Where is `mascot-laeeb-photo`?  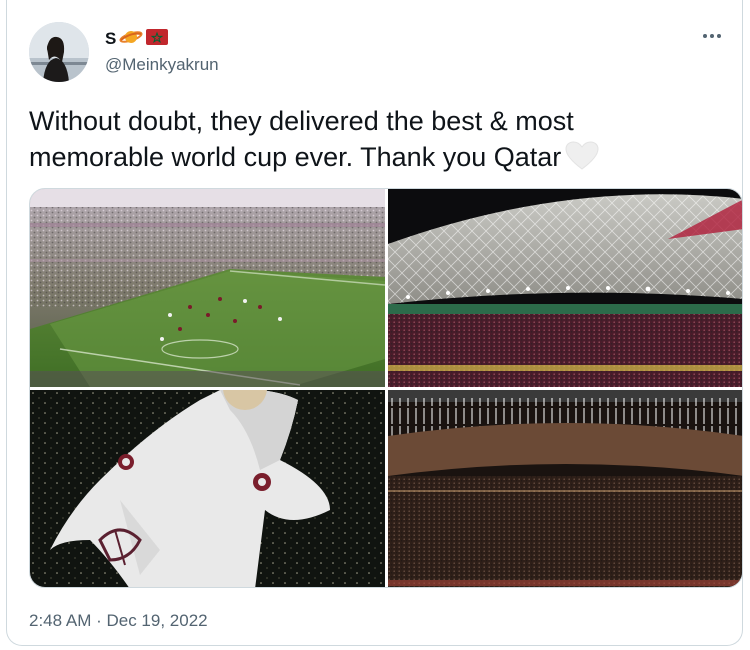
mascot-laeeb-photo is located at coordinates (207, 488).